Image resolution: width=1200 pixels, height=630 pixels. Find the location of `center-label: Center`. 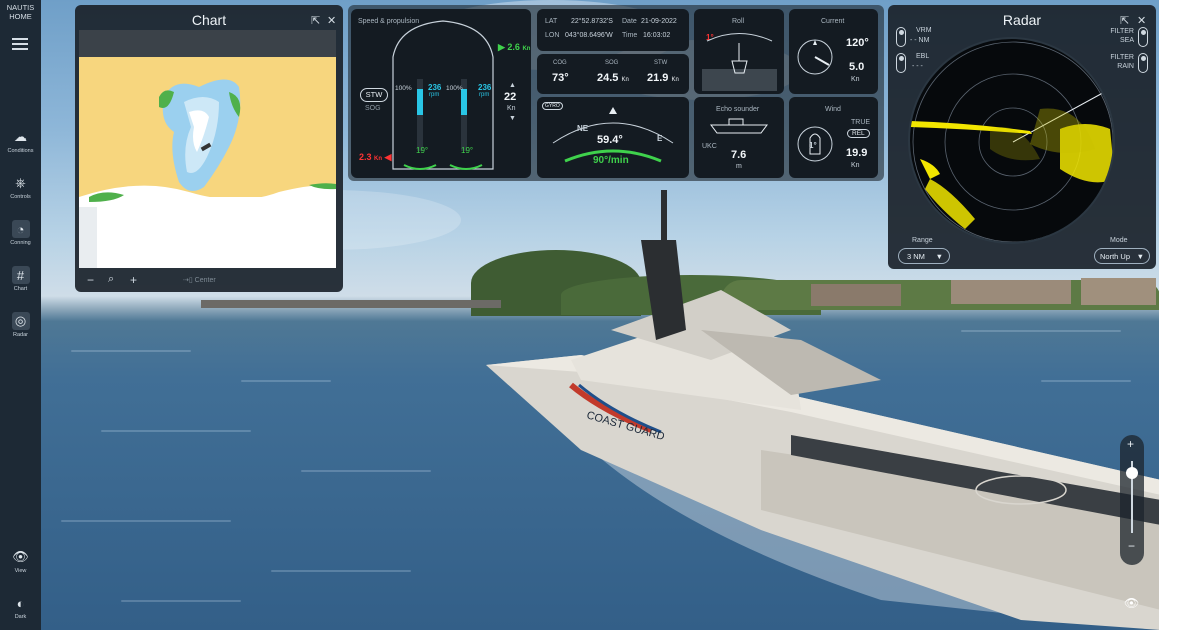

center-label: Center is located at coordinates (205, 280).